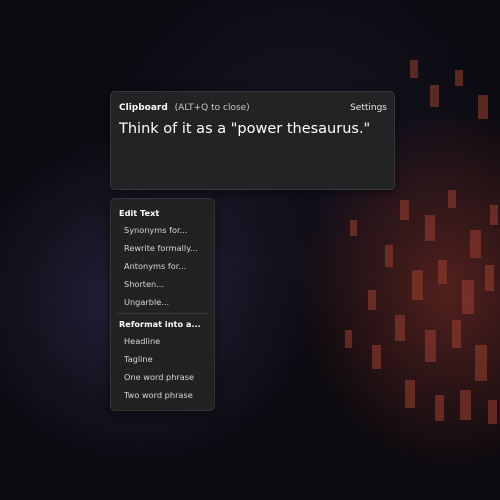  Describe the element at coordinates (138, 359) in the screenshot. I see `menu-item-tagline: Tagline` at that location.